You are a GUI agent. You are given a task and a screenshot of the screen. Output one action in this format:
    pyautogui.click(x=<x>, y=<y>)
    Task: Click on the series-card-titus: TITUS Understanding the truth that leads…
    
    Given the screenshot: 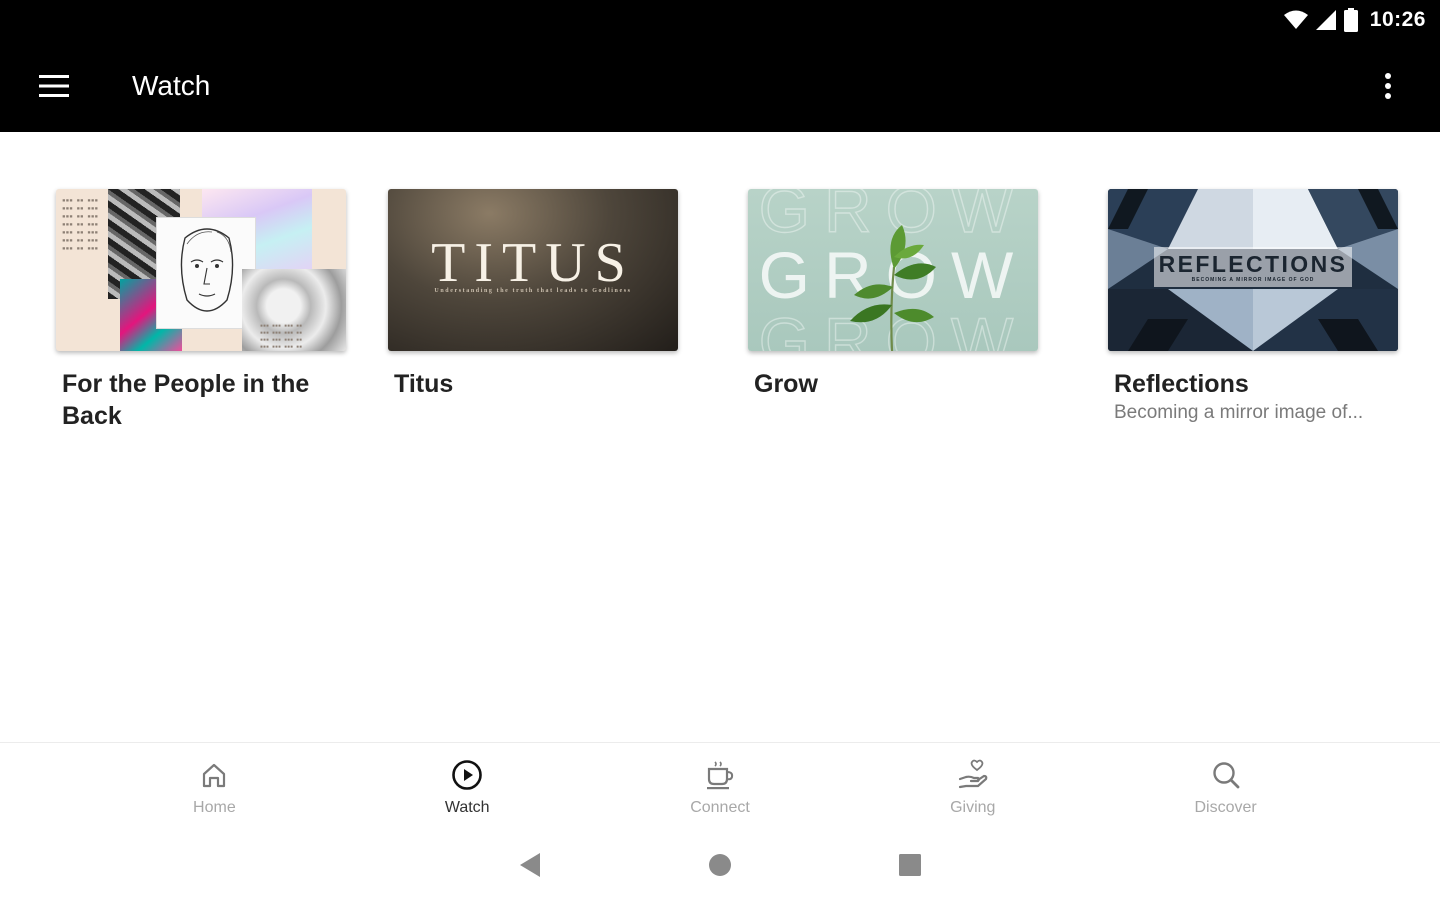 What is the action you would take?
    pyautogui.click(x=533, y=294)
    